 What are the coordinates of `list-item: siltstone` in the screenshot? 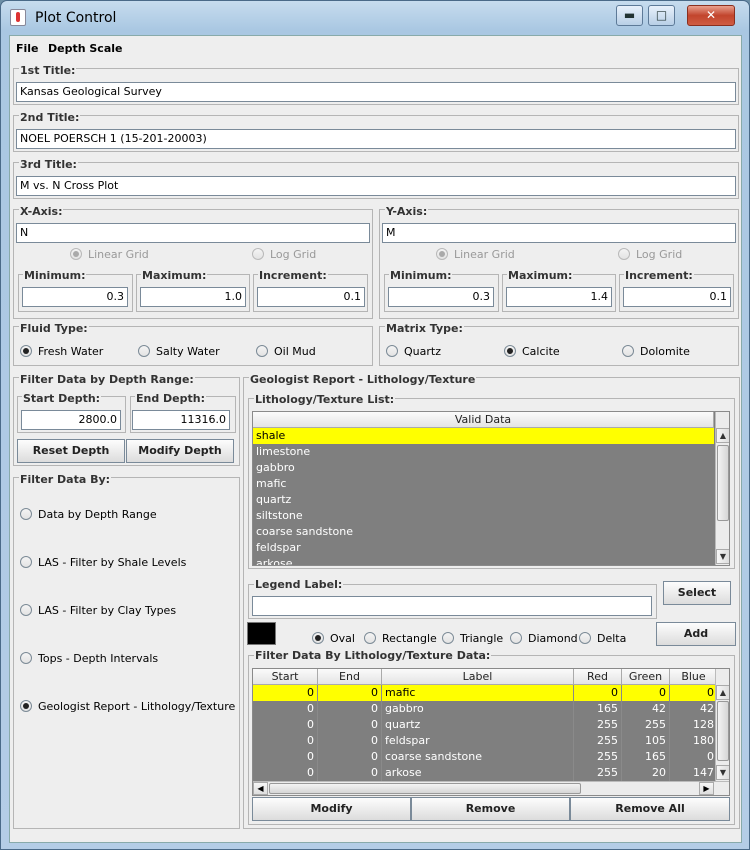 It's located at (483, 516).